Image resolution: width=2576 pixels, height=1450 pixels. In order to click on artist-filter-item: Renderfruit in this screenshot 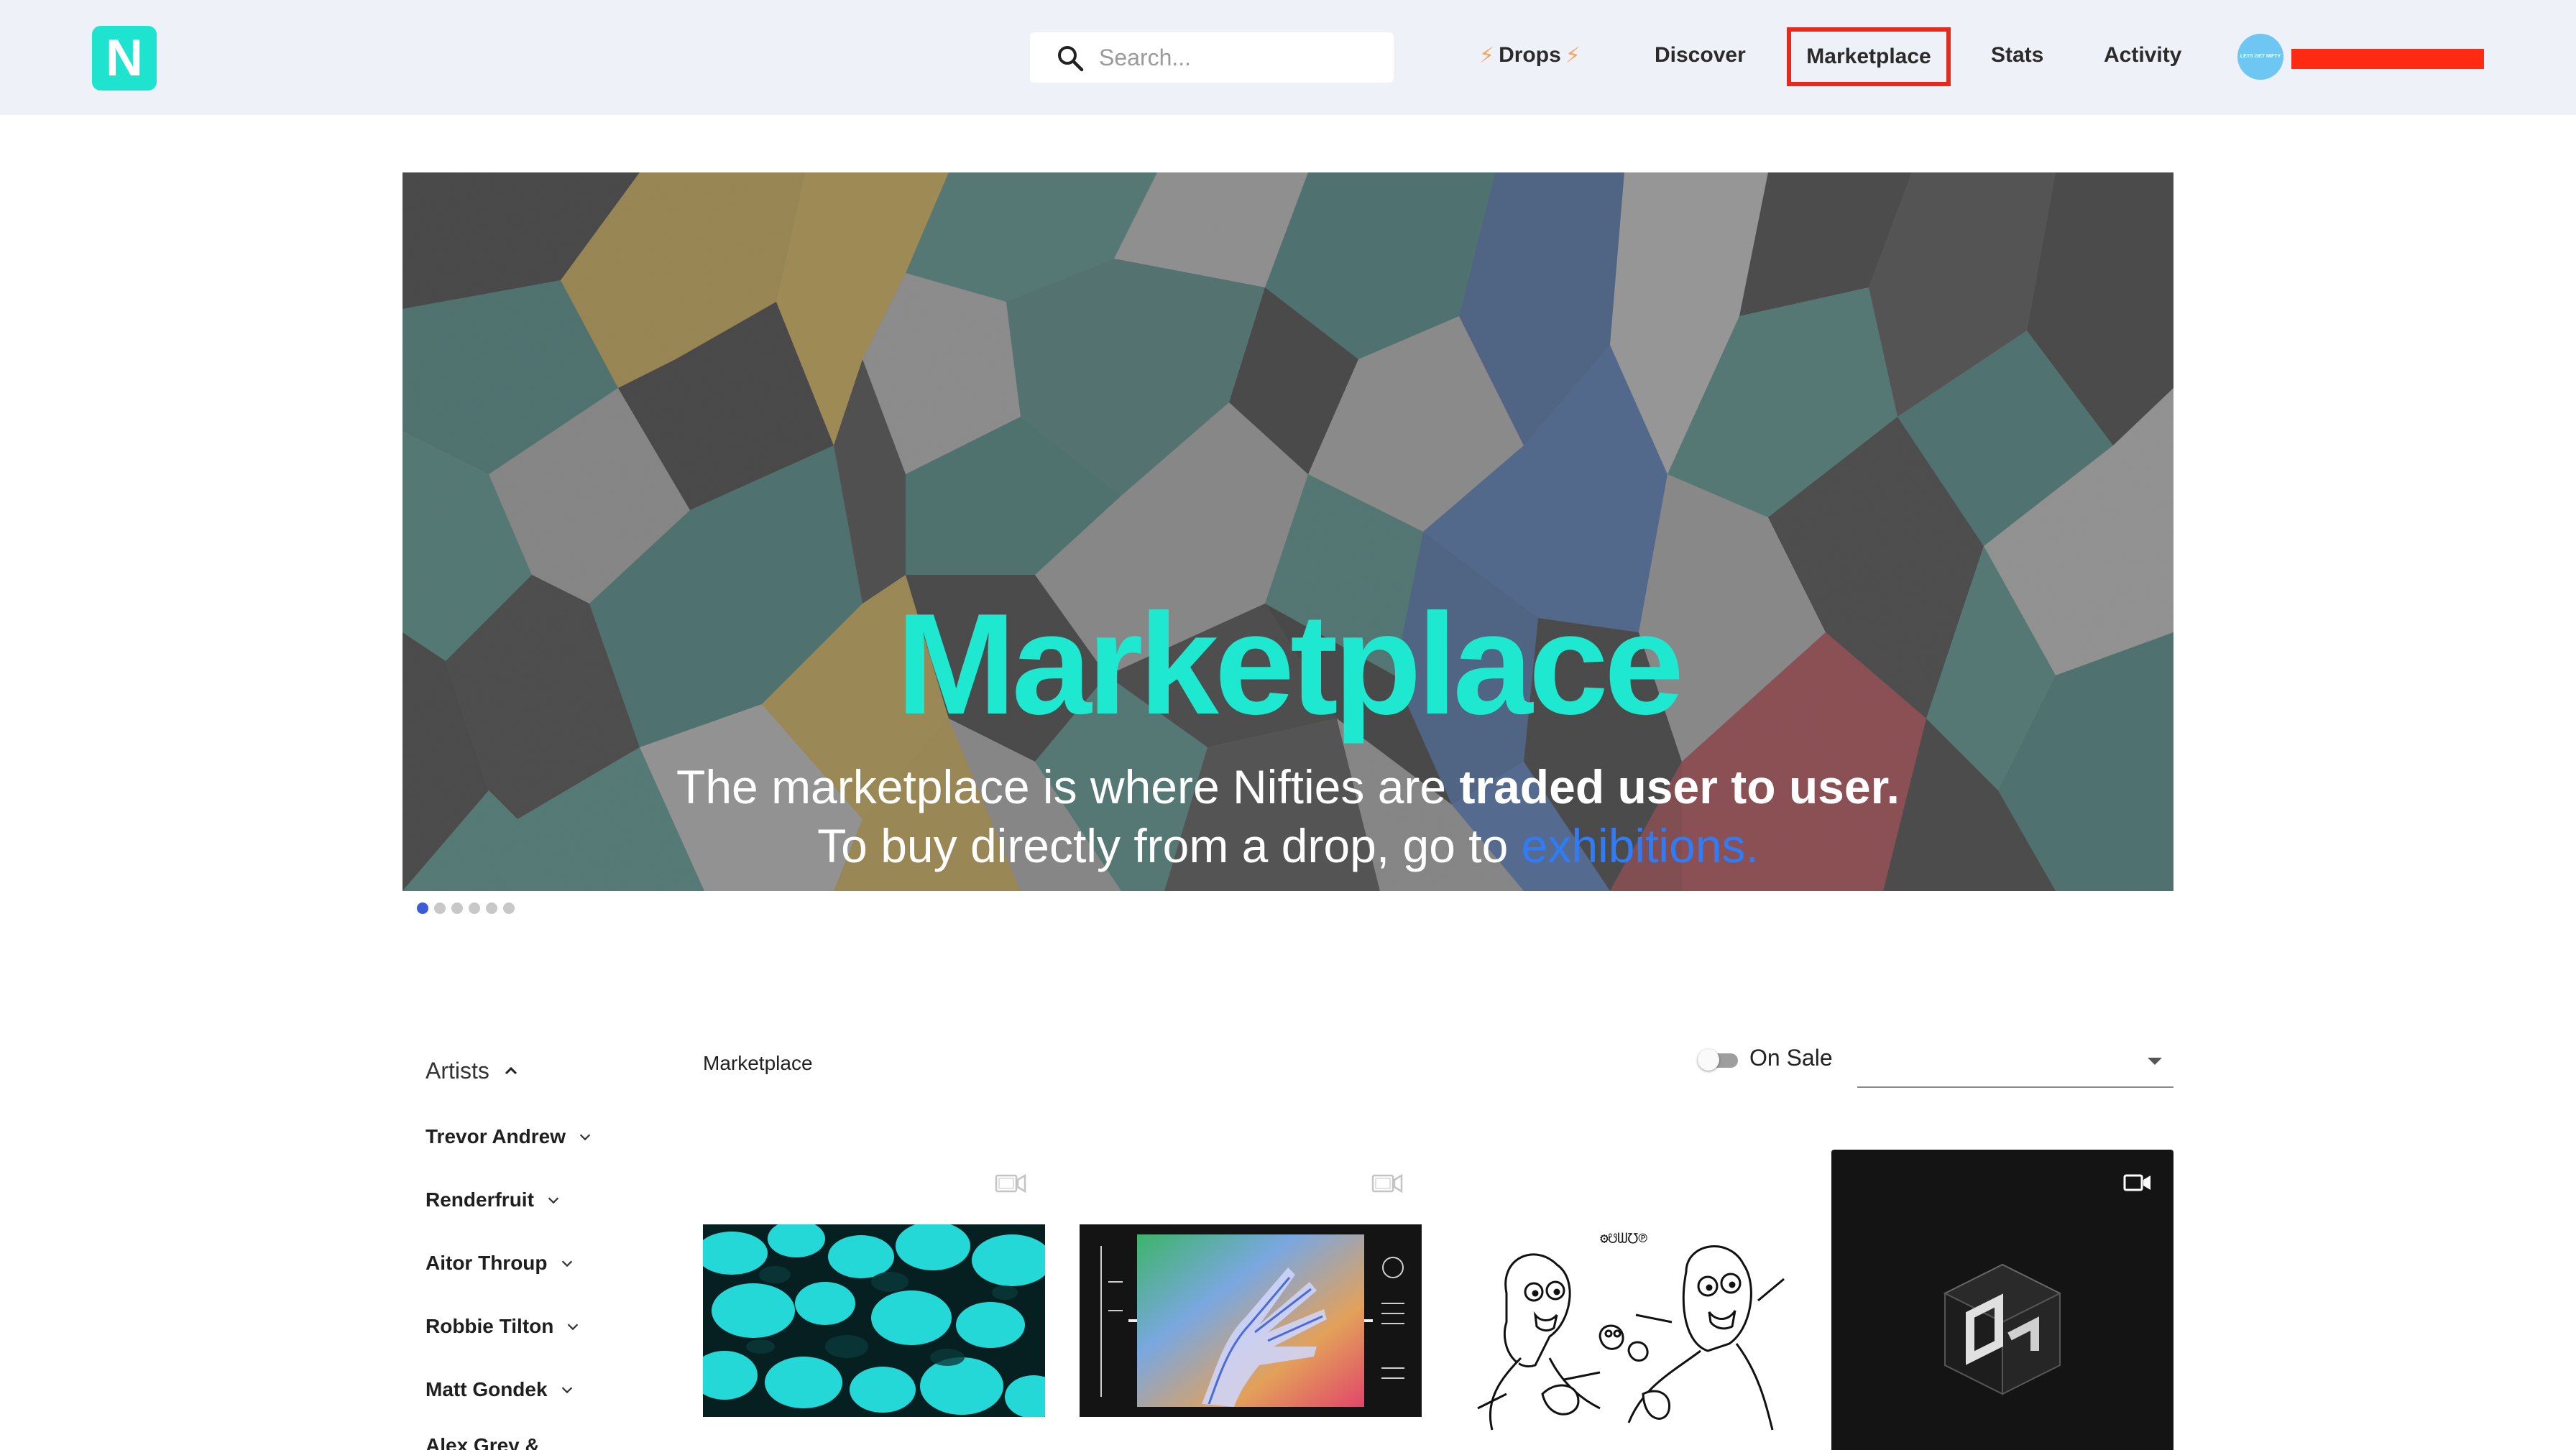, I will do `click(493, 1199)`.